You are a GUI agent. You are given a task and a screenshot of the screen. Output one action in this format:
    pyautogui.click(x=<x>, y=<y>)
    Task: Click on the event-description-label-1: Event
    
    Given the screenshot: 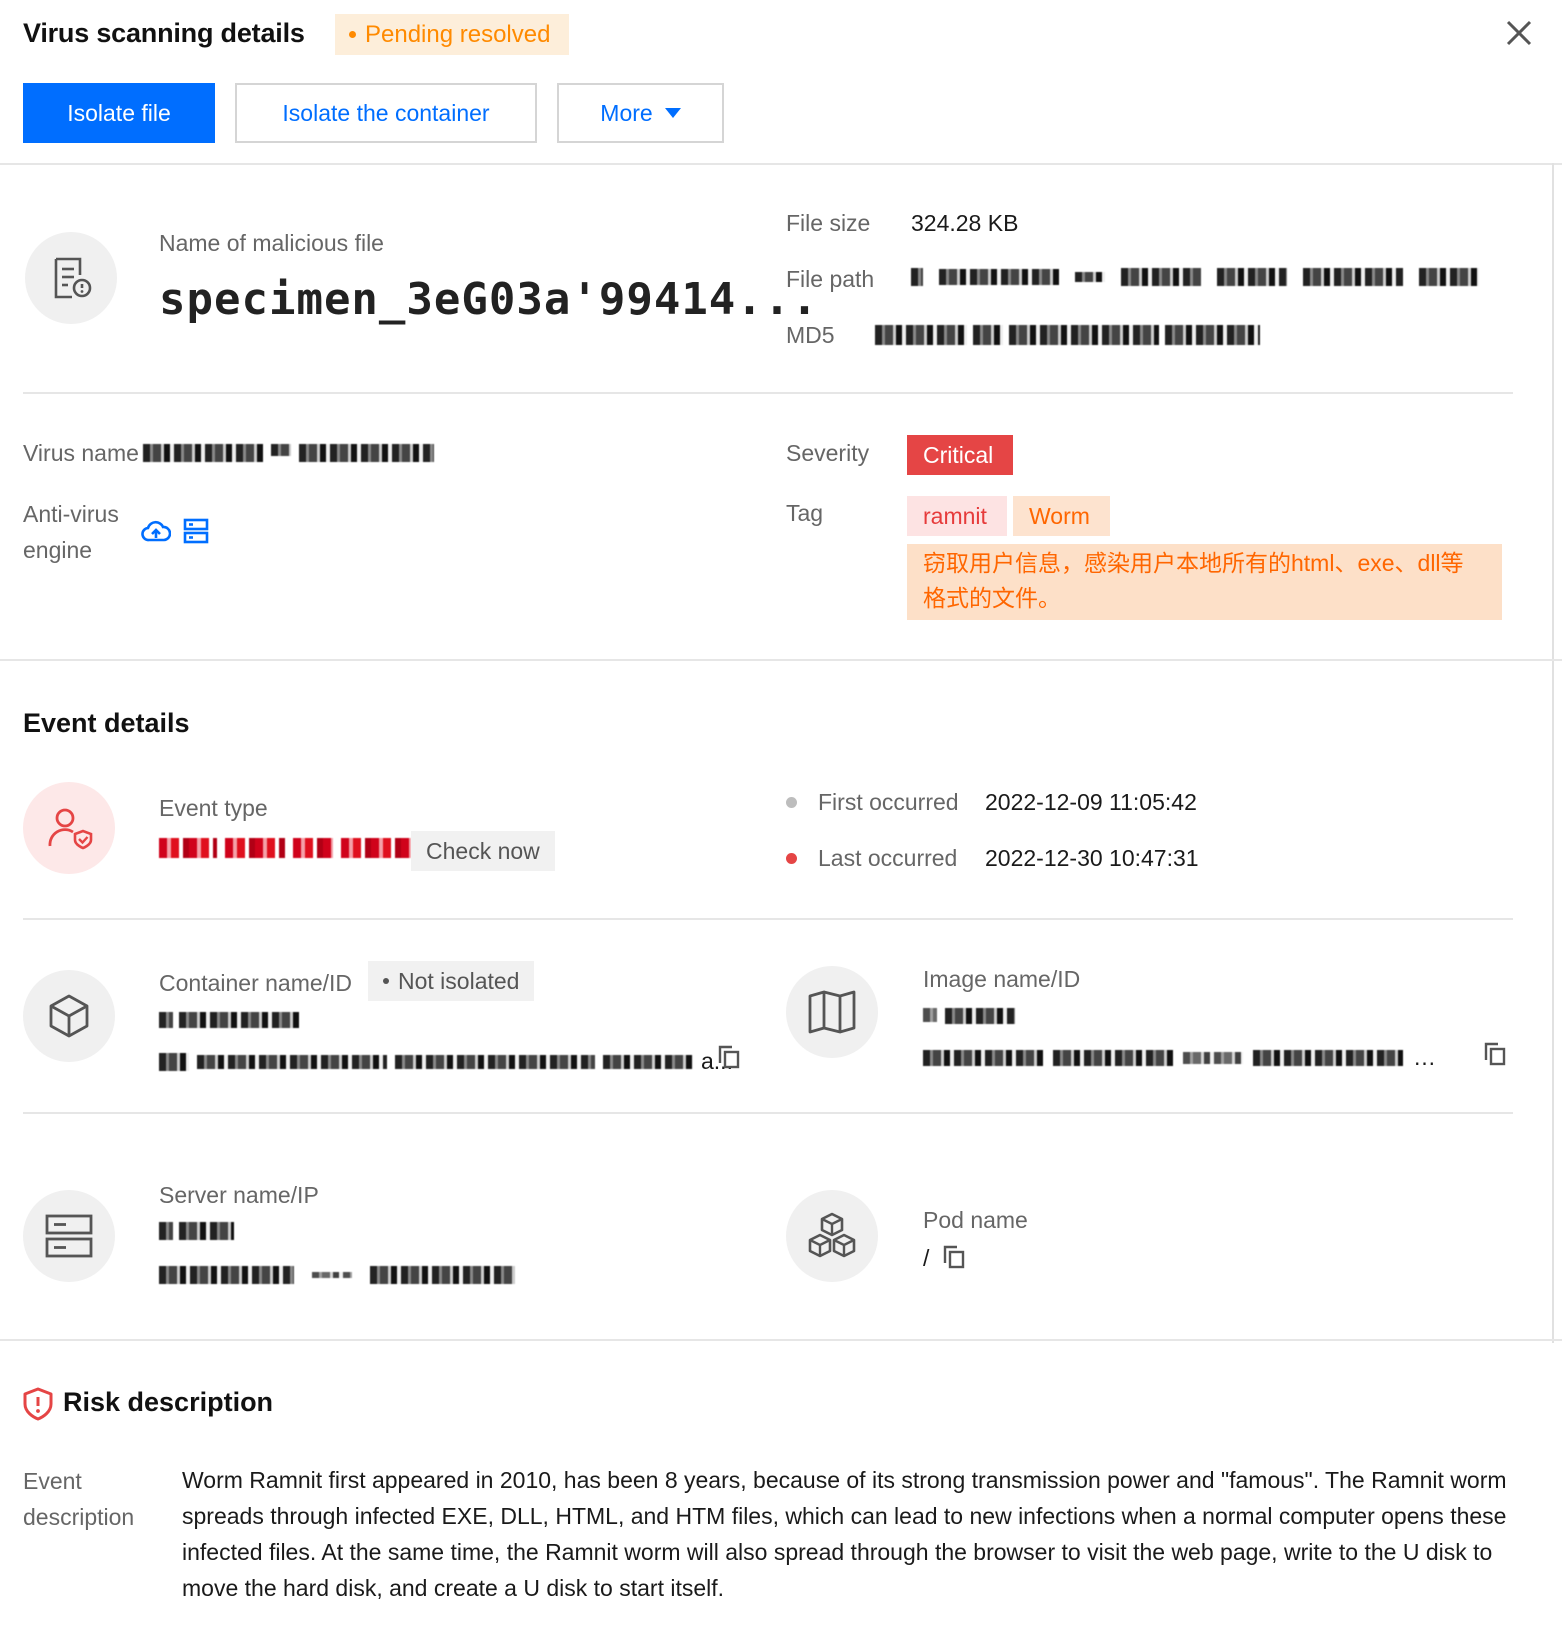 What is the action you would take?
    pyautogui.click(x=52, y=1481)
    